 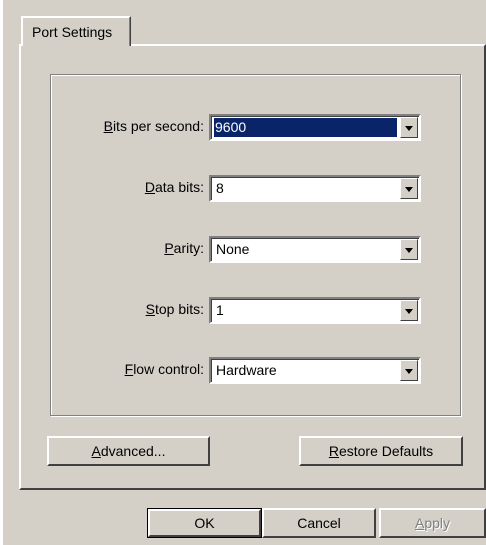 What do you see at coordinates (315, 249) in the screenshot?
I see `parity-select: None` at bounding box center [315, 249].